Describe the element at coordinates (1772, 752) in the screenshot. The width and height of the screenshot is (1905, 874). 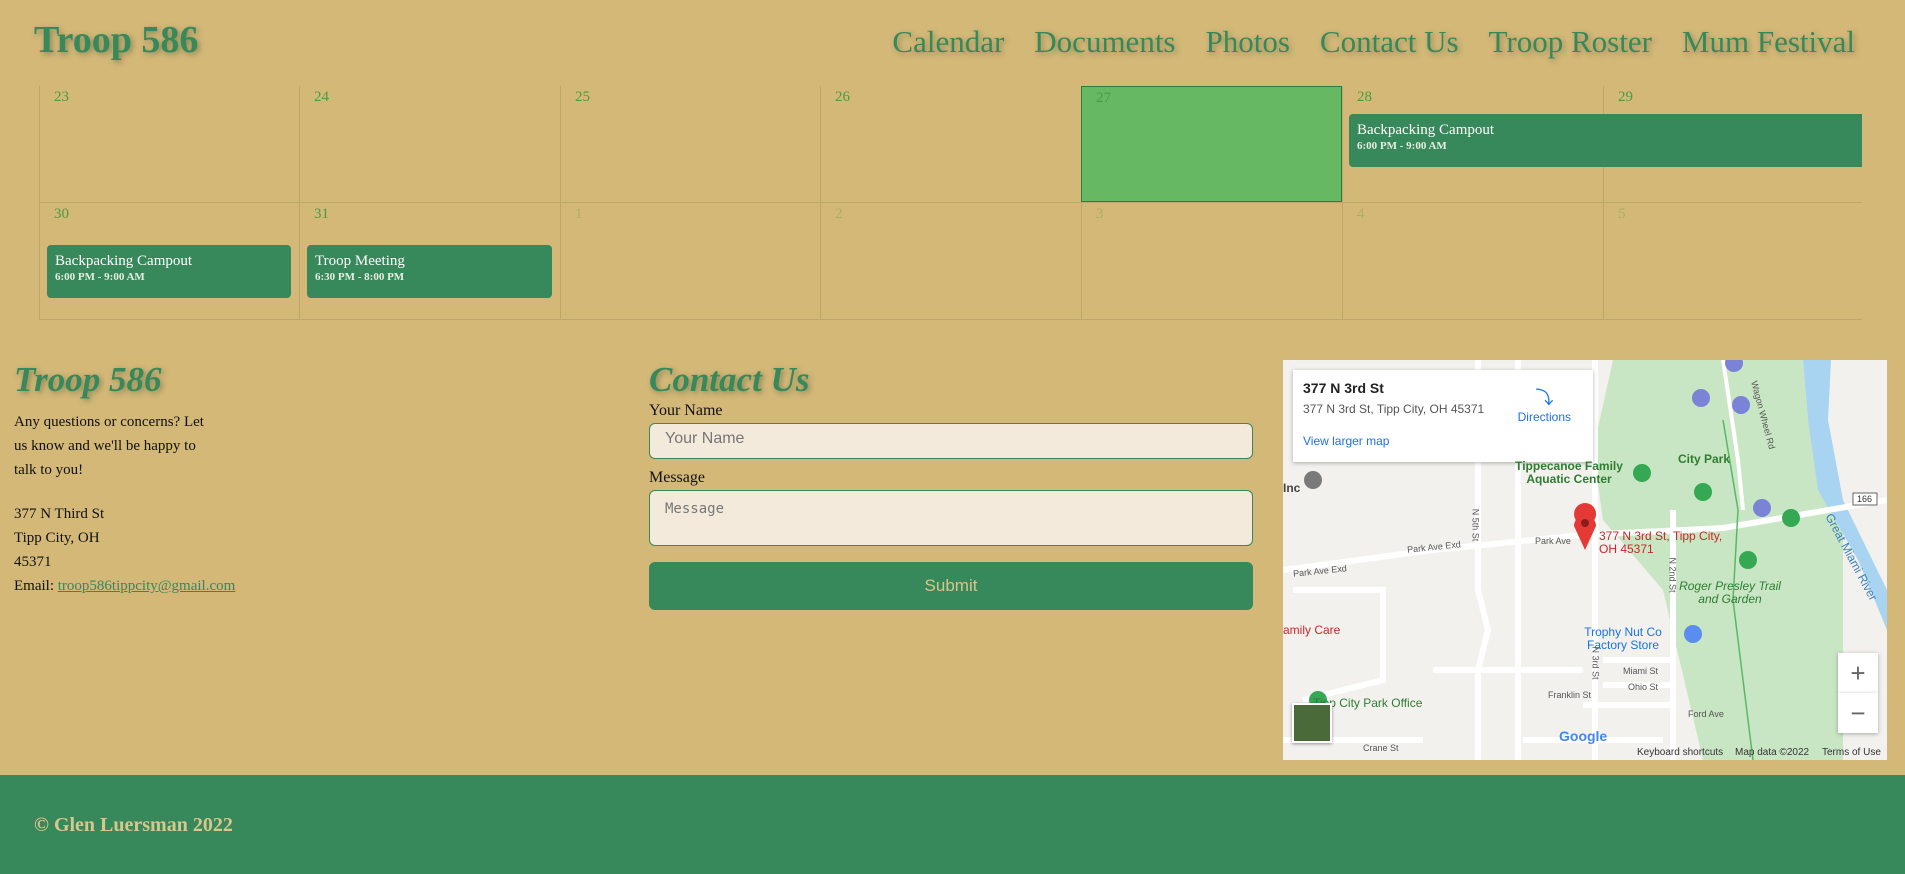
I see `map-data-text: Map data ©2022` at that location.